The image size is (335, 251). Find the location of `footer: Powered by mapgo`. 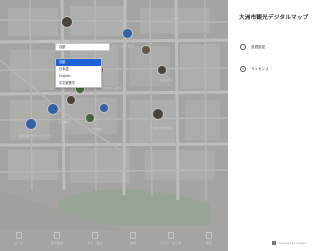

footer: Powered by mapgo is located at coordinates (289, 243).